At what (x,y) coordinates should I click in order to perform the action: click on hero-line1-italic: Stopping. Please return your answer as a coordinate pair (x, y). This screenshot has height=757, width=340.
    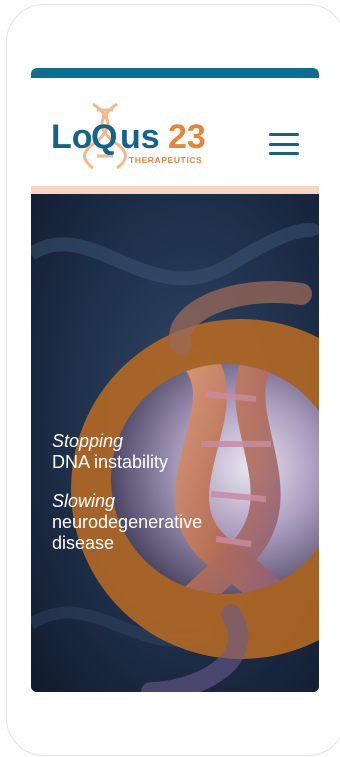
    Looking at the image, I should click on (88, 441).